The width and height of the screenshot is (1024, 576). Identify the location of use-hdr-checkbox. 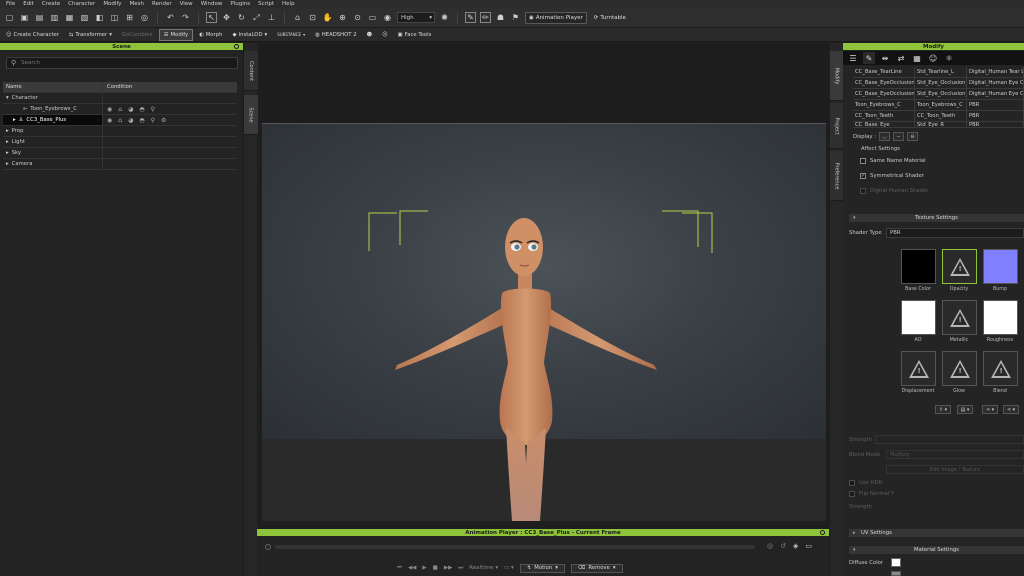
(852, 483).